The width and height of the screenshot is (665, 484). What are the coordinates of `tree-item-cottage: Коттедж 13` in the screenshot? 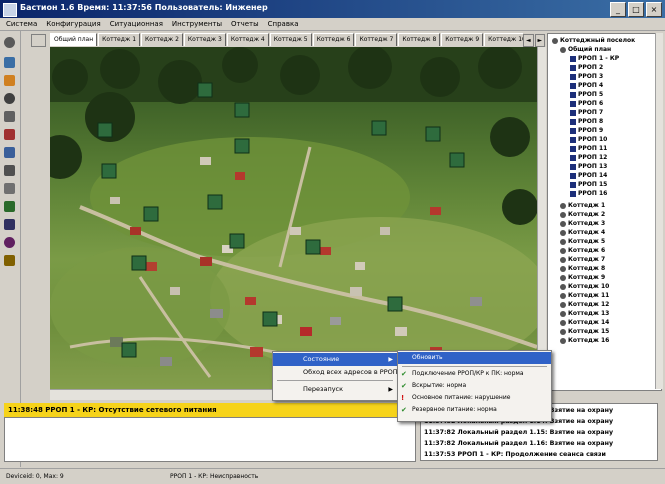 It's located at (584, 313).